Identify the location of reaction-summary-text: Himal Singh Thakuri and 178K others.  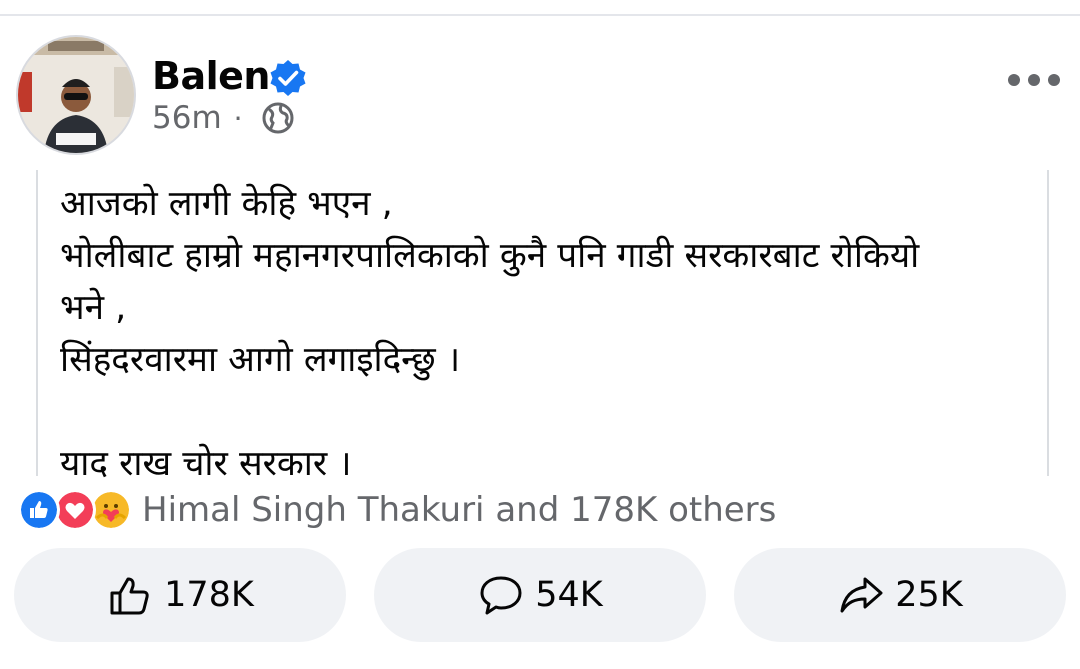
(459, 510).